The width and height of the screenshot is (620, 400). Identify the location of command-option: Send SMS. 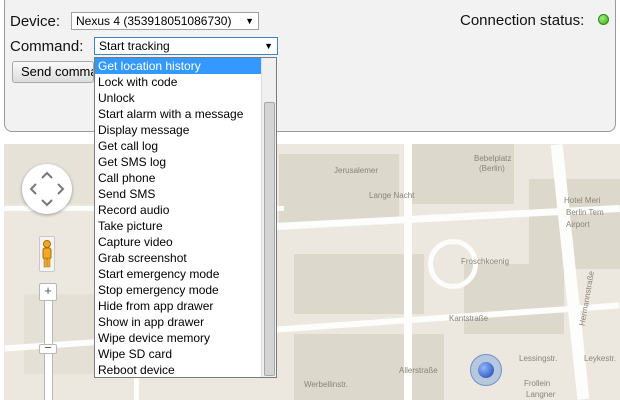
(179, 194).